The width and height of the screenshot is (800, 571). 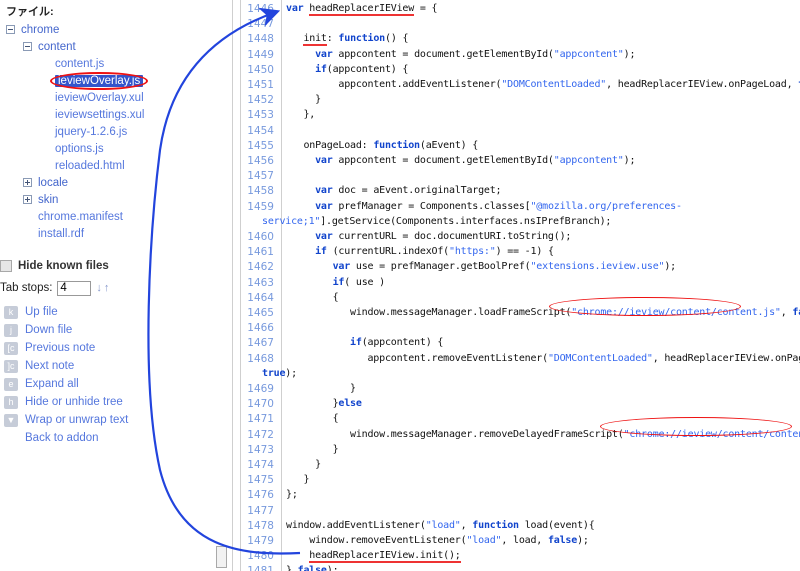 I want to click on tree-item-content: content, so click(x=108, y=46).